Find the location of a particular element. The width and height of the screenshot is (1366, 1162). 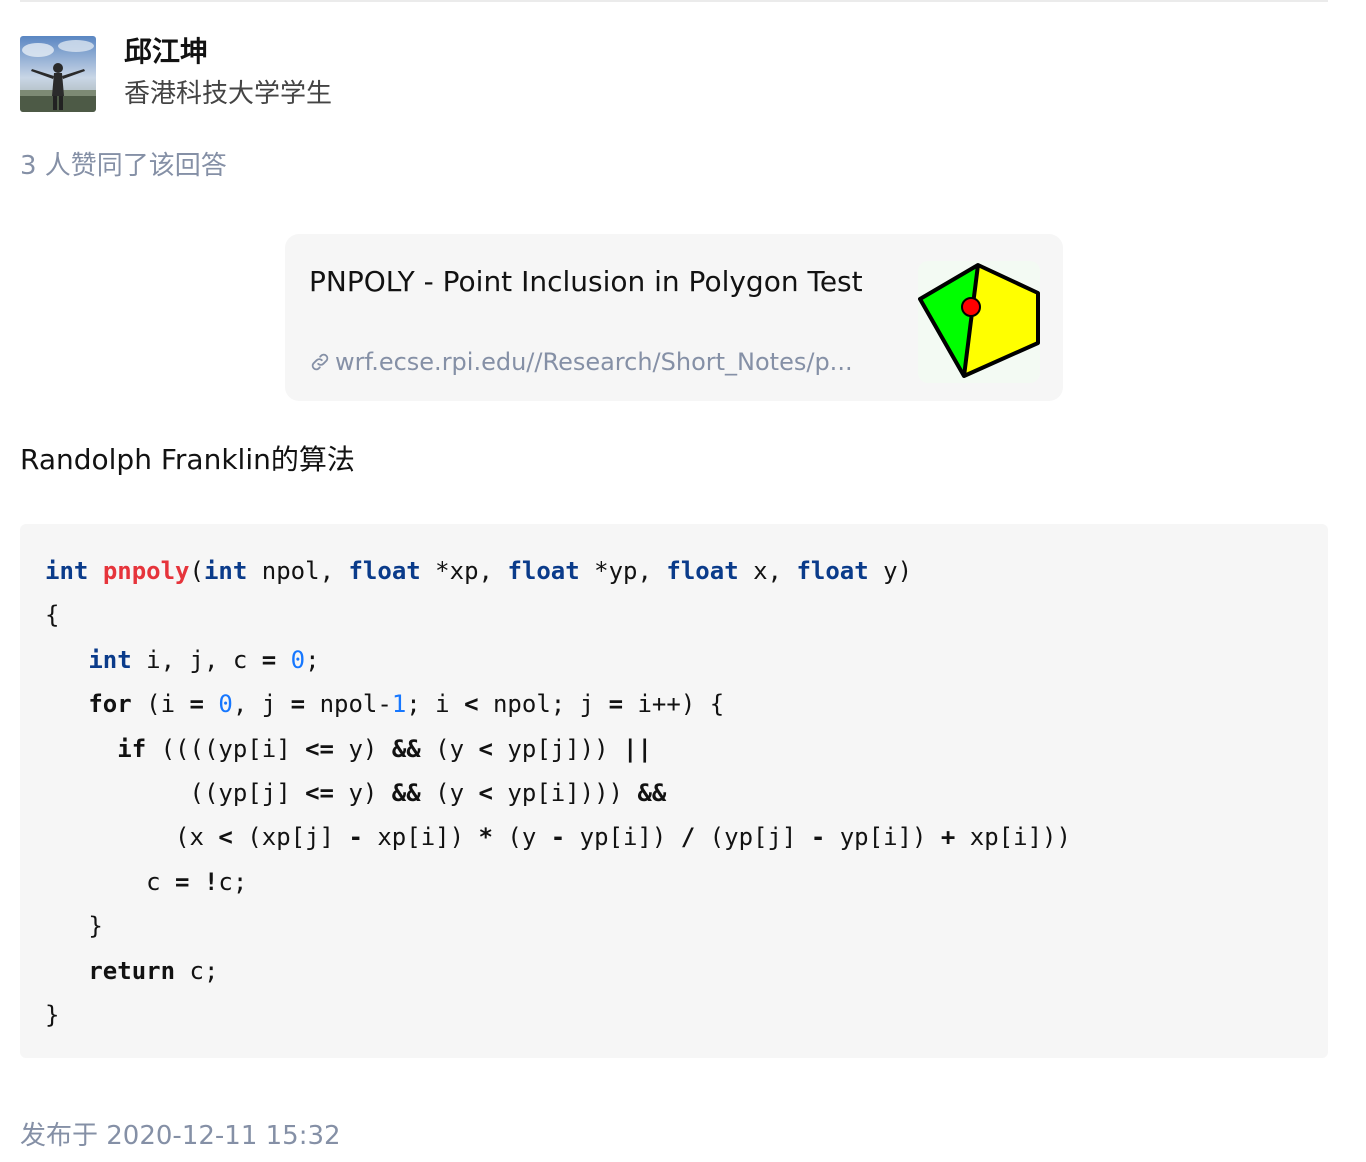

author-headline: 香港科技大学学生 is located at coordinates (228, 94).